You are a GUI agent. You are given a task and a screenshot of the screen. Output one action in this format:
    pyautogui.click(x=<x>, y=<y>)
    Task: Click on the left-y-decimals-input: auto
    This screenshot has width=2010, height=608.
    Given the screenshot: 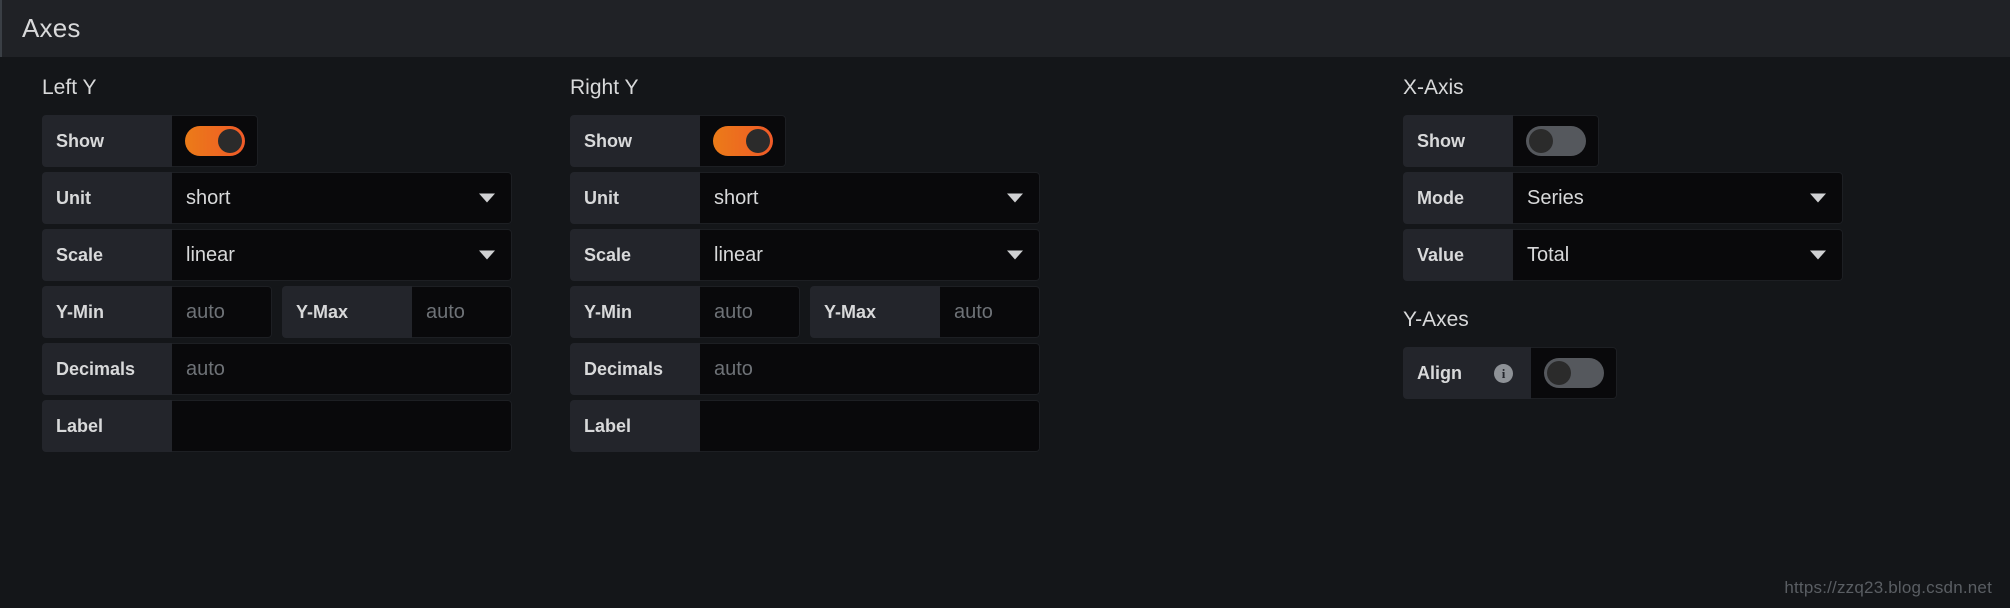 What is the action you would take?
    pyautogui.click(x=342, y=369)
    